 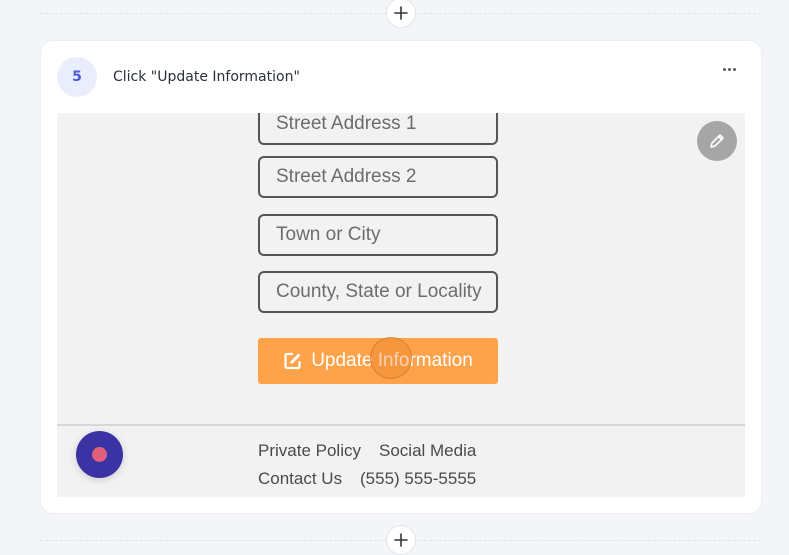 I want to click on phone-number: (555) 555-5555, so click(x=418, y=478).